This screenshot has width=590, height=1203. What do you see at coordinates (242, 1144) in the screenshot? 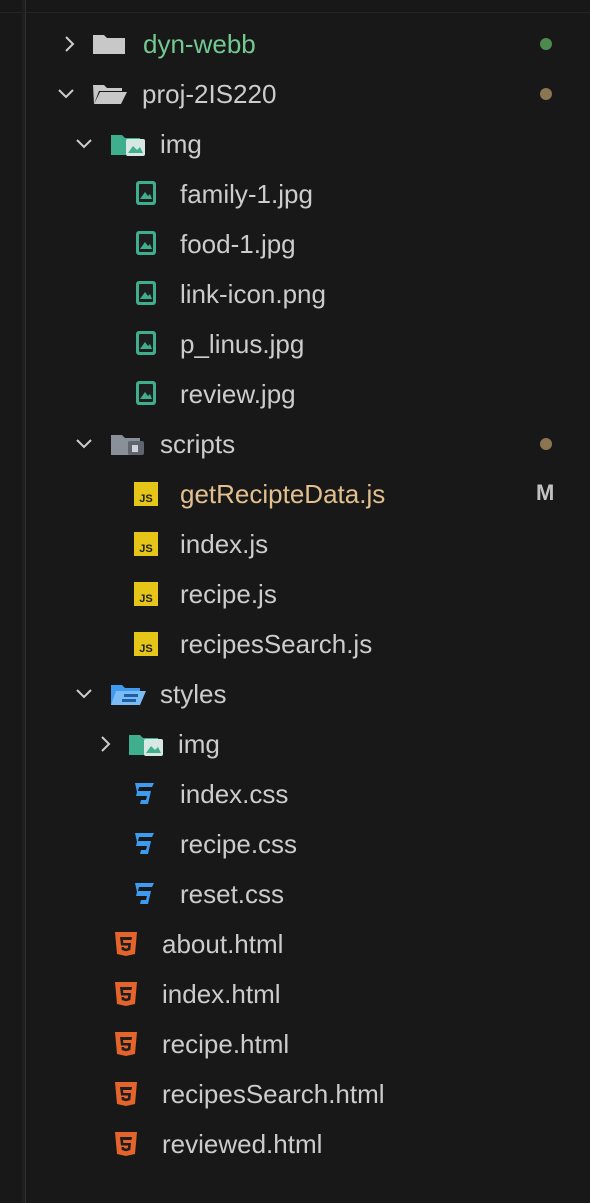
I see `tree-item-label: reviewed.html` at bounding box center [242, 1144].